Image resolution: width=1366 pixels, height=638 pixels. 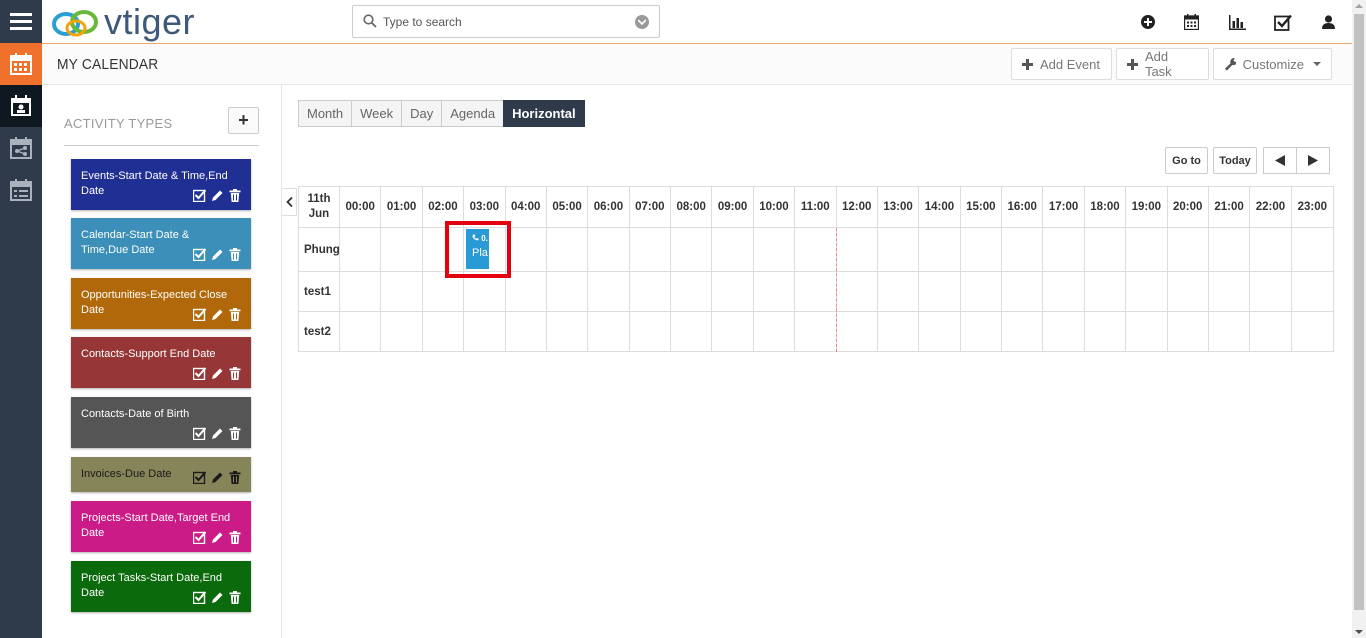 I want to click on menu-icon, so click(x=21, y=21).